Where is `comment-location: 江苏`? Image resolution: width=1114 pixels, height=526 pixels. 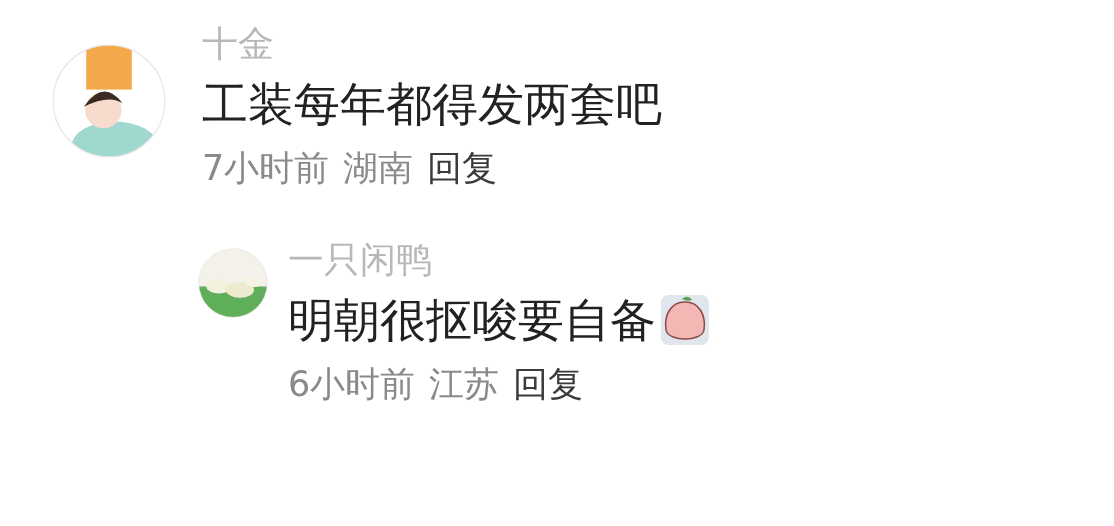 comment-location: 江苏 is located at coordinates (464, 384).